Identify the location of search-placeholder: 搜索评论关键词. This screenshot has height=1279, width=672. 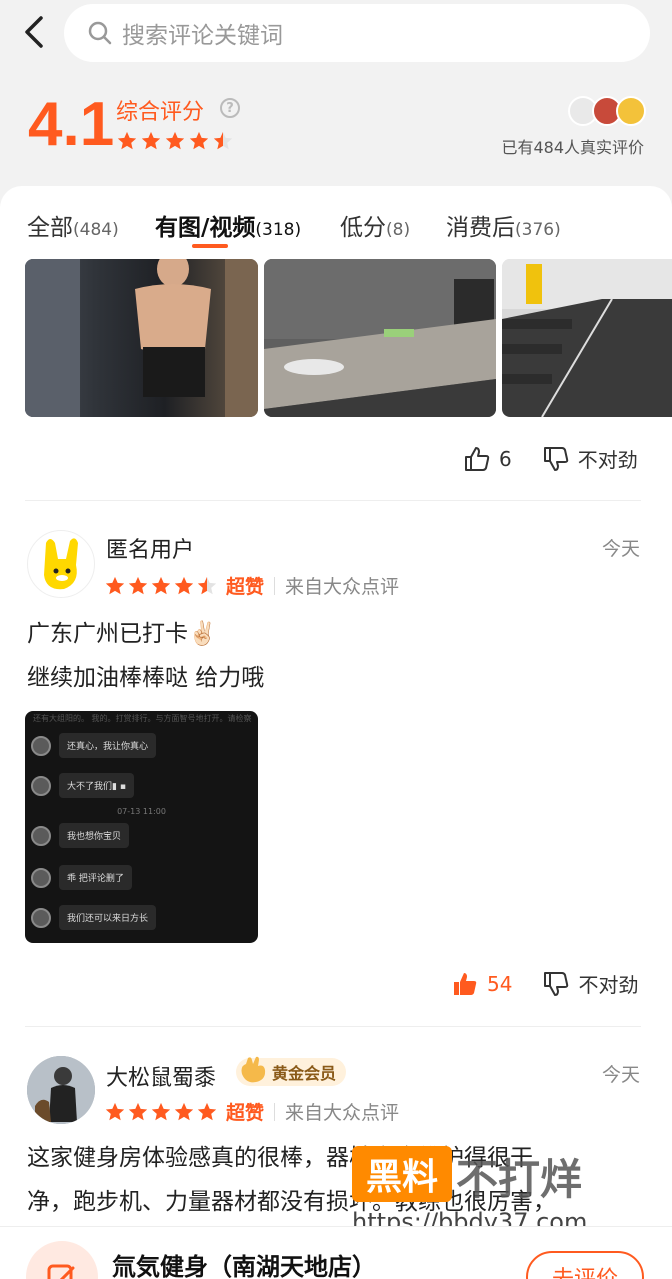
(202, 36).